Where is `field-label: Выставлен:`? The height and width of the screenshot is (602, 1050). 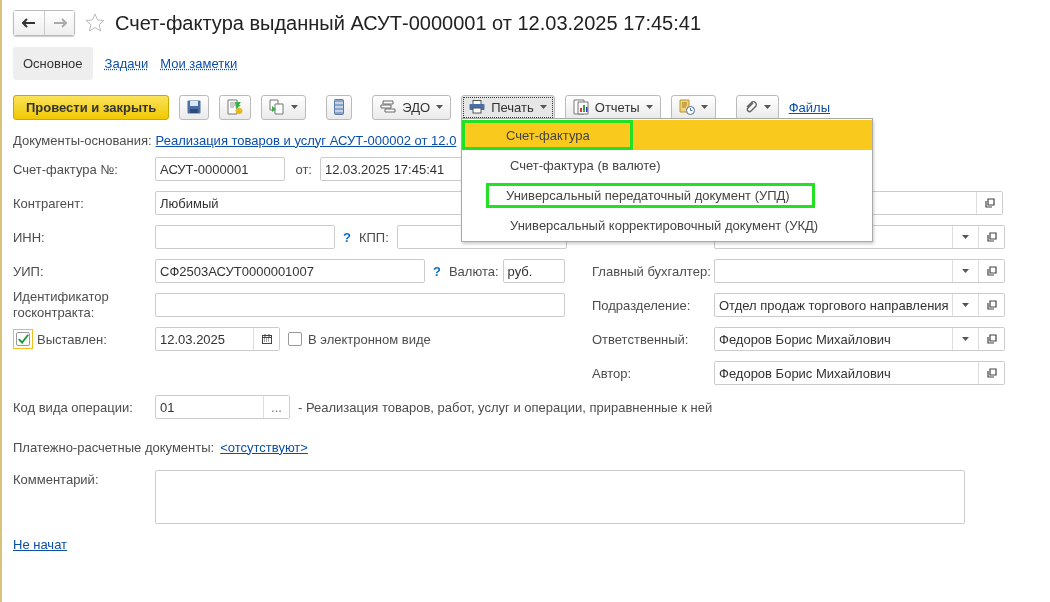 field-label: Выставлен: is located at coordinates (72, 339).